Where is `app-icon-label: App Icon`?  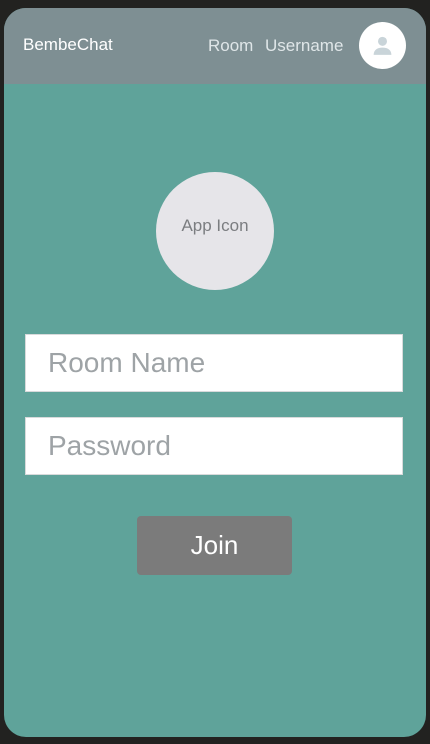
app-icon-label: App Icon is located at coordinates (215, 225).